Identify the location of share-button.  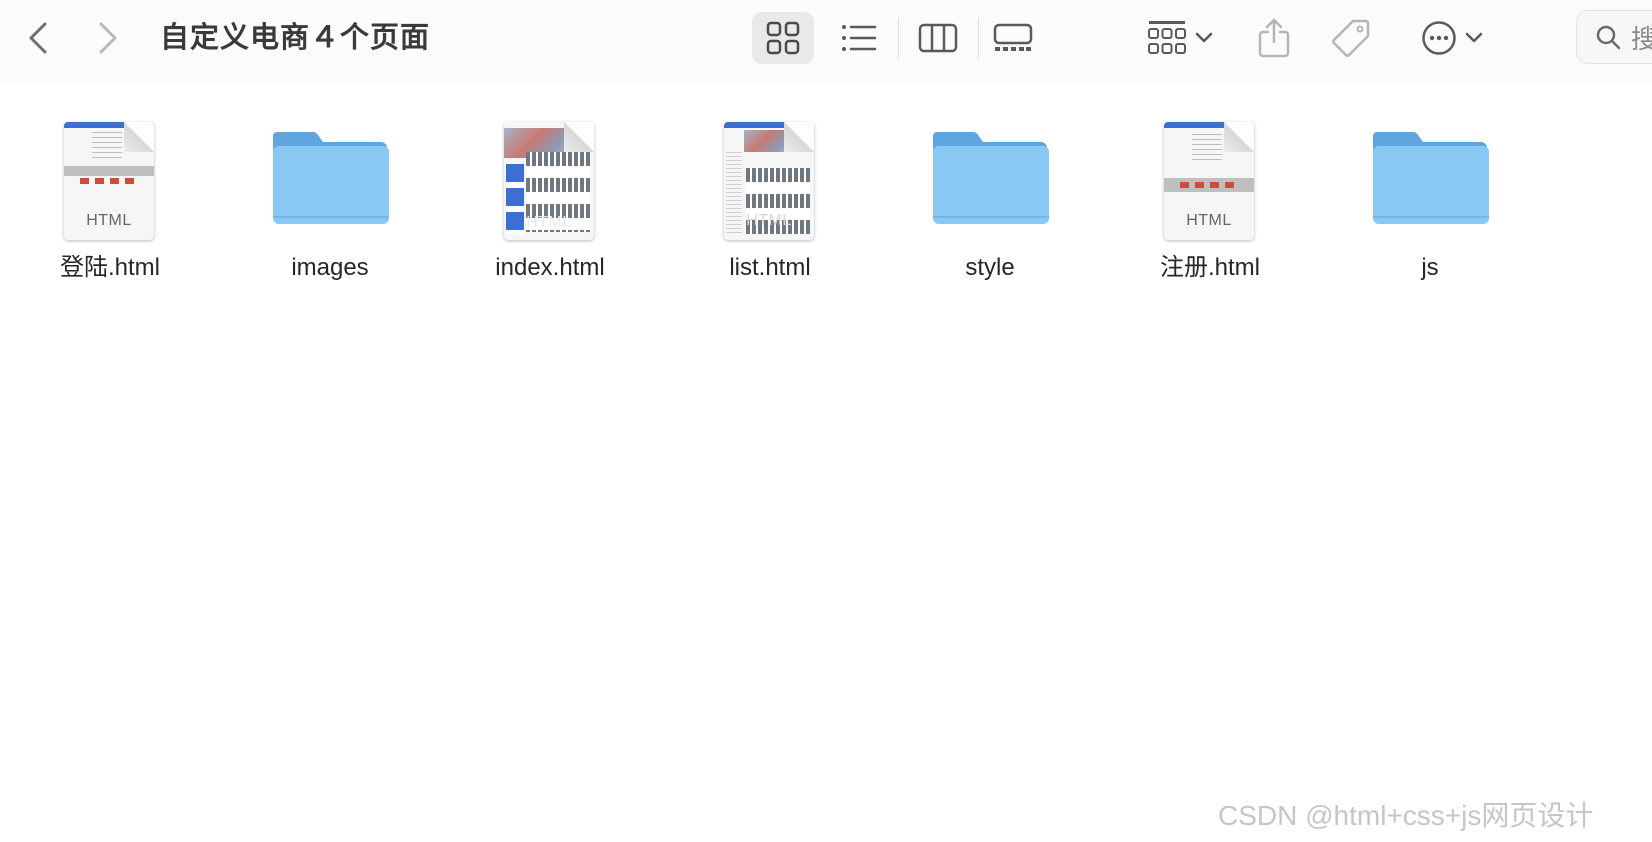
(1274, 38).